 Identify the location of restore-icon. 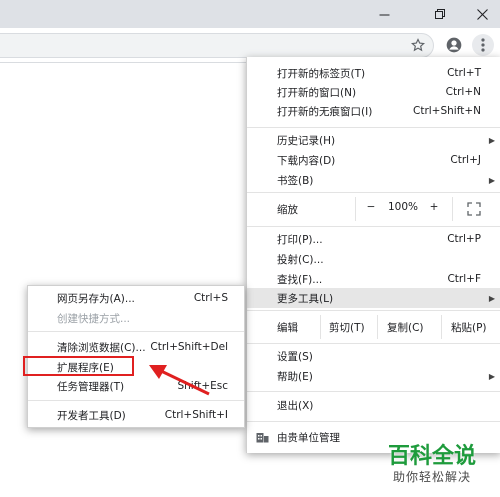
(439, 13).